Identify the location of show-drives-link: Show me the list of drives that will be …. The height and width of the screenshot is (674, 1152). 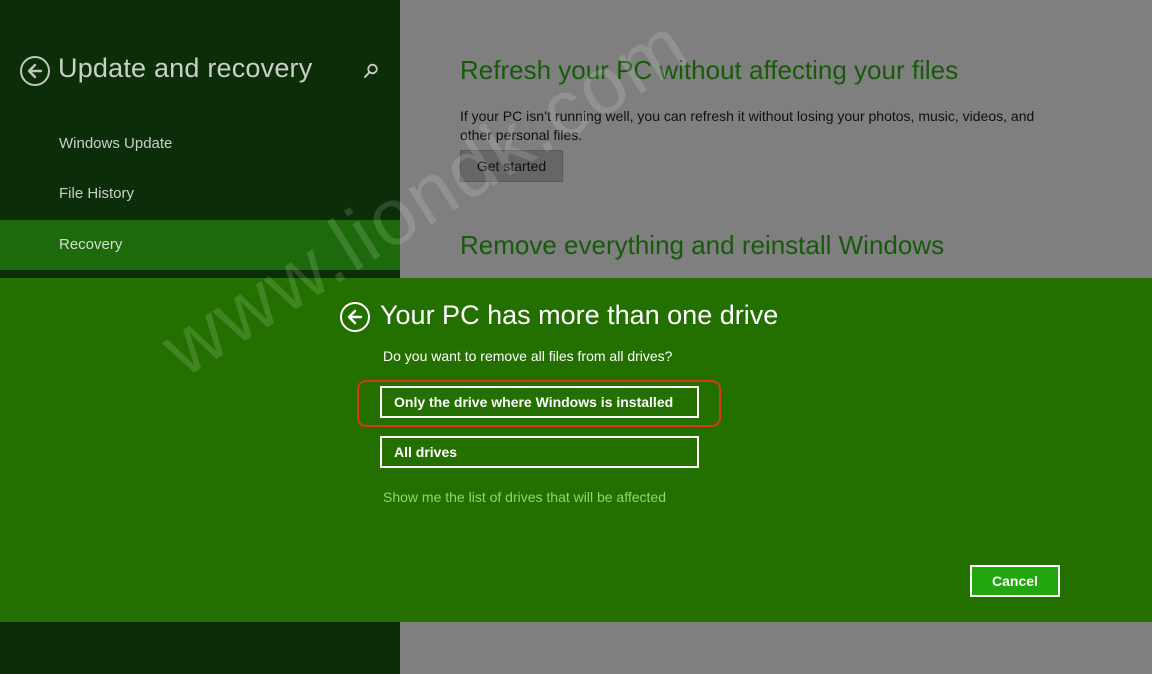
(524, 497).